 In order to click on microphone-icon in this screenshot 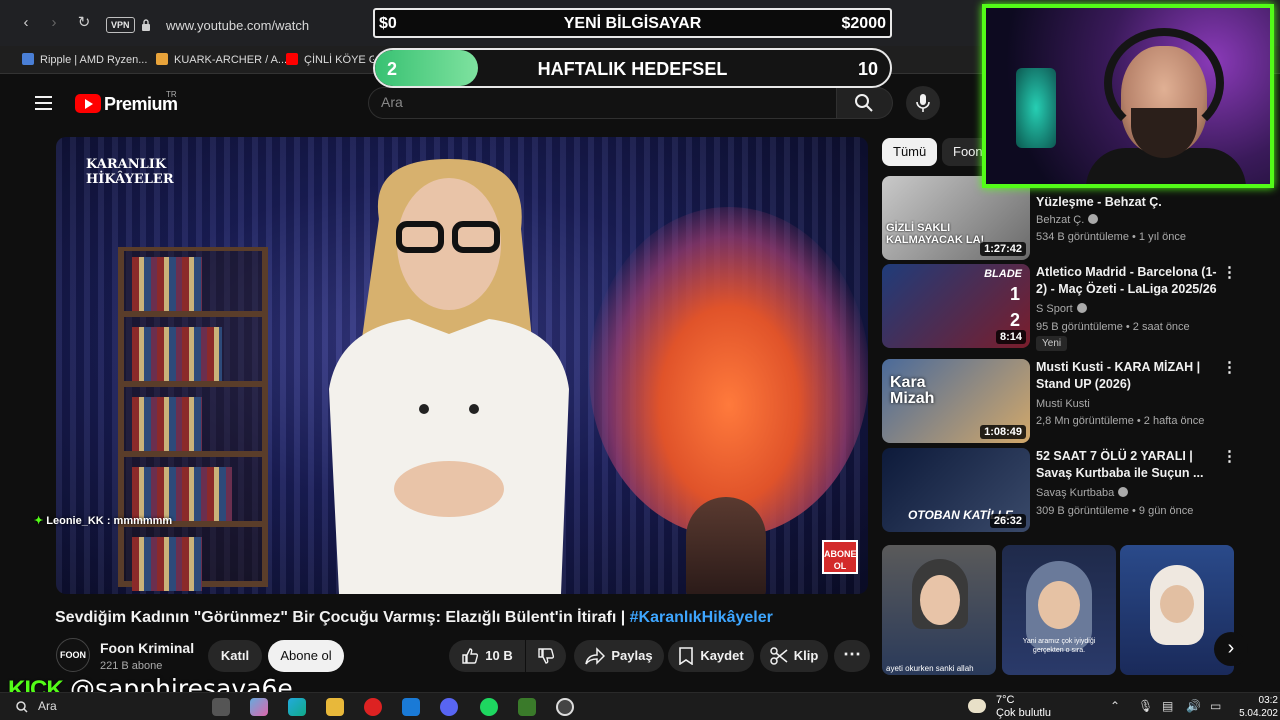, I will do `click(923, 103)`.